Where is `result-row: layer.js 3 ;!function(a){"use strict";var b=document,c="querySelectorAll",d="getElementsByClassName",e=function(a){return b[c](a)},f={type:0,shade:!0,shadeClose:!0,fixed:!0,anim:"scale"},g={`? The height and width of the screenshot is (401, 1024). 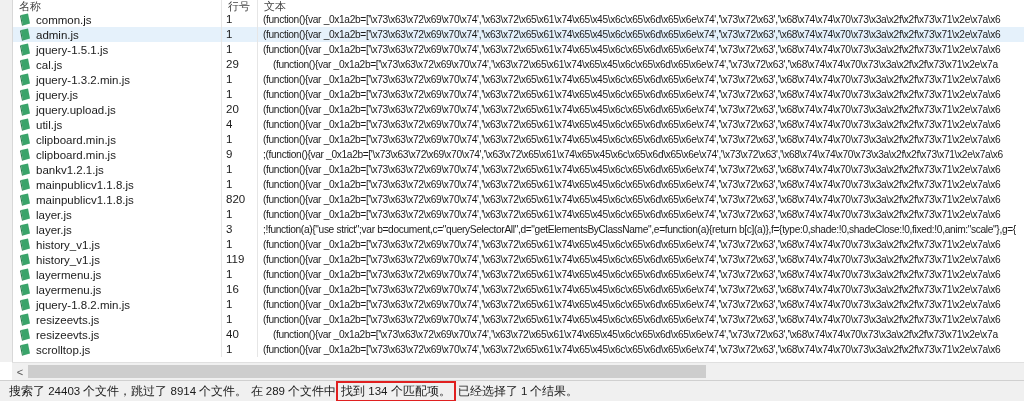
result-row: layer.js 3 ;!function(a){"use strict";var b=document,c="querySelectorAll",d="getElementsByClassName",e=function(a){return b[c](a)},f={type:0,shade:!0,shadeClose:!0,fixed:!0,anim:"scale"},g={ is located at coordinates (518, 229).